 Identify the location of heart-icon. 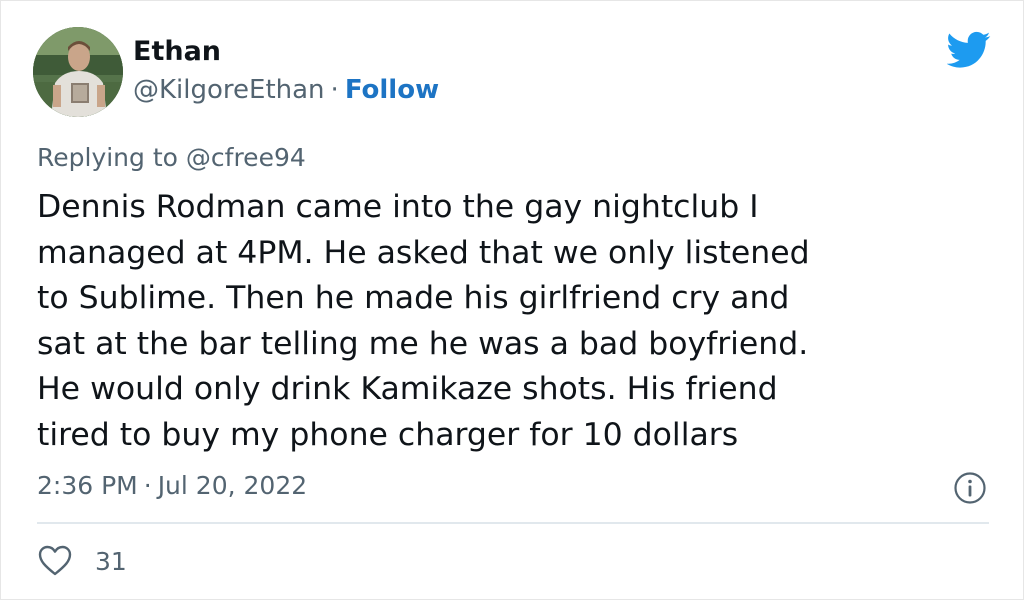
(55, 560).